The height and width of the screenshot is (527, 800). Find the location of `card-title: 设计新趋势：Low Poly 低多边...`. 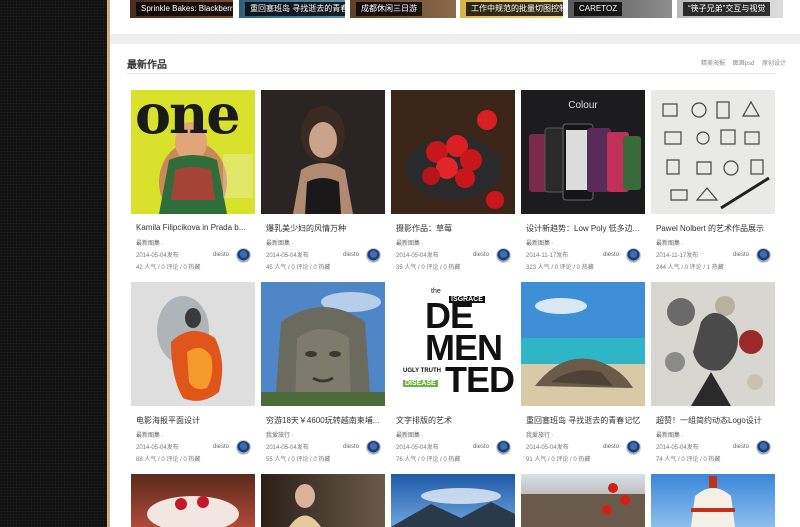

card-title: 设计新趋势：Low Poly 低多边... is located at coordinates (584, 228).